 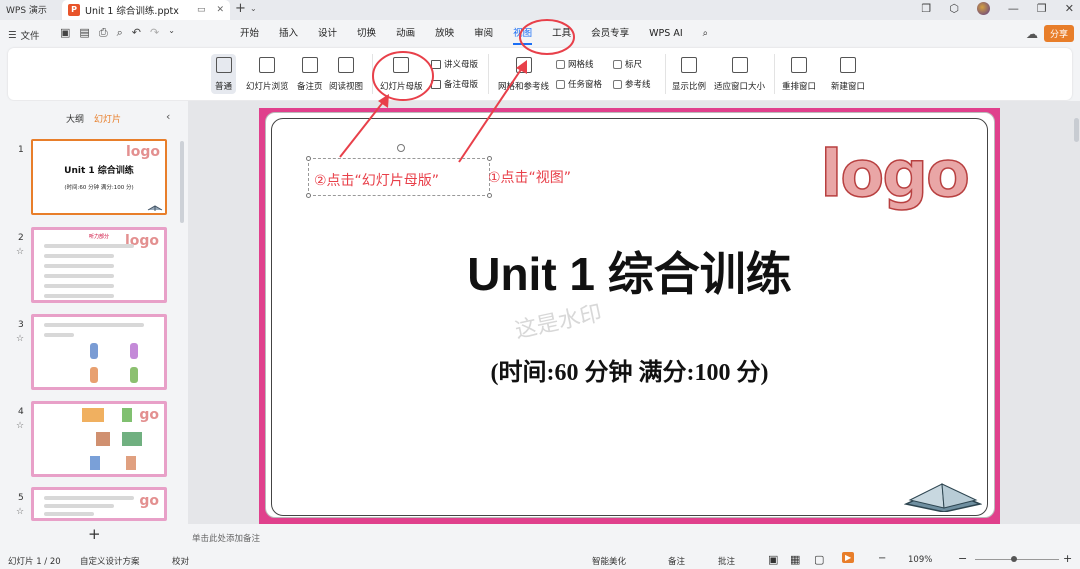 What do you see at coordinates (773, 559) in the screenshot?
I see `normal-view-icon: ▣` at bounding box center [773, 559].